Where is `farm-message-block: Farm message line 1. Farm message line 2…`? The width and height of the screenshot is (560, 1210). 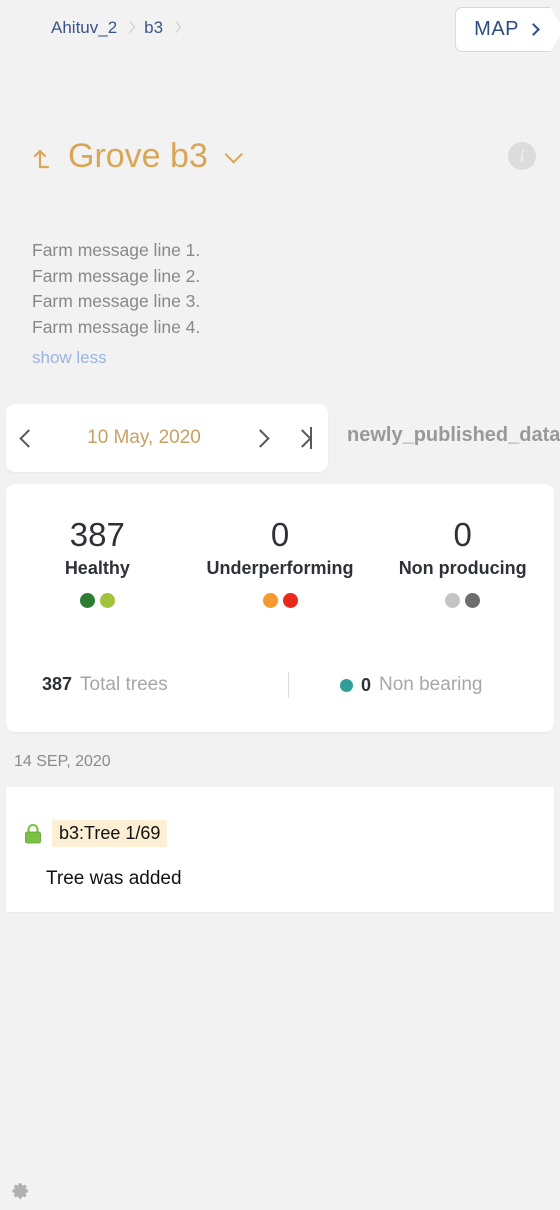 farm-message-block: Farm message line 1. Farm message line 2… is located at coordinates (242, 303).